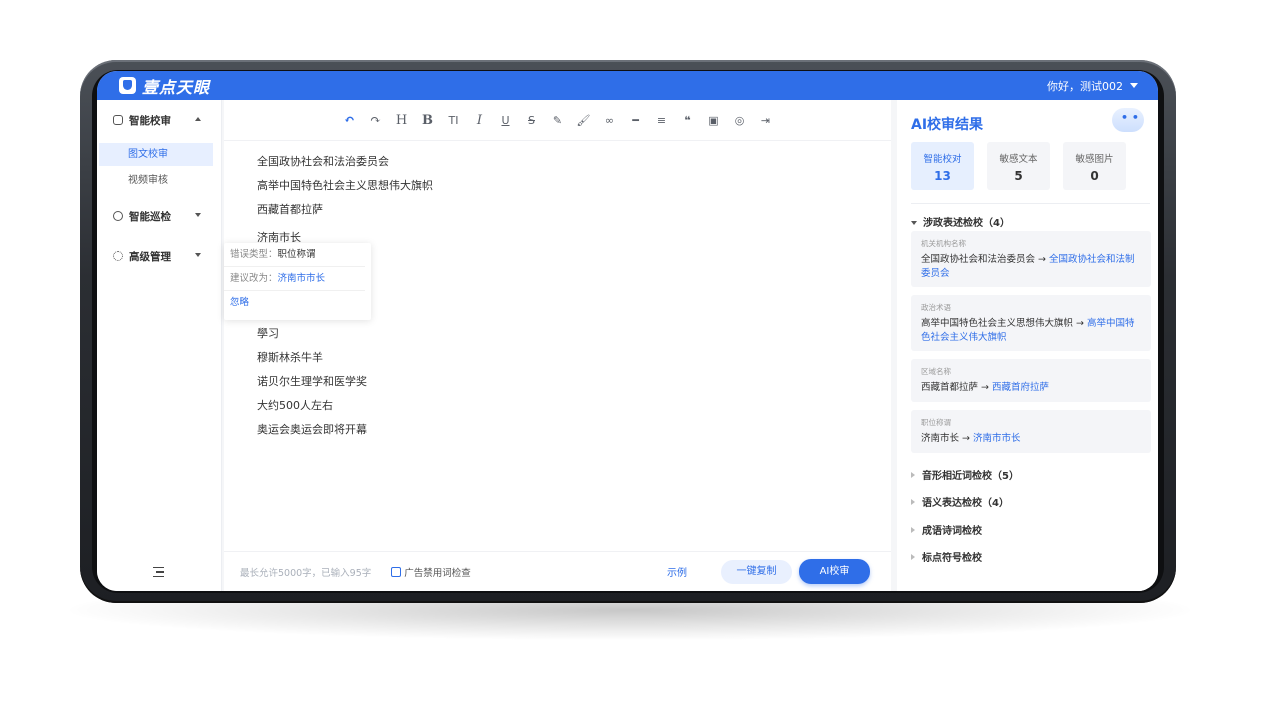 Image resolution: width=1269 pixels, height=725 pixels. I want to click on assistant-bot-icon, so click(1128, 120).